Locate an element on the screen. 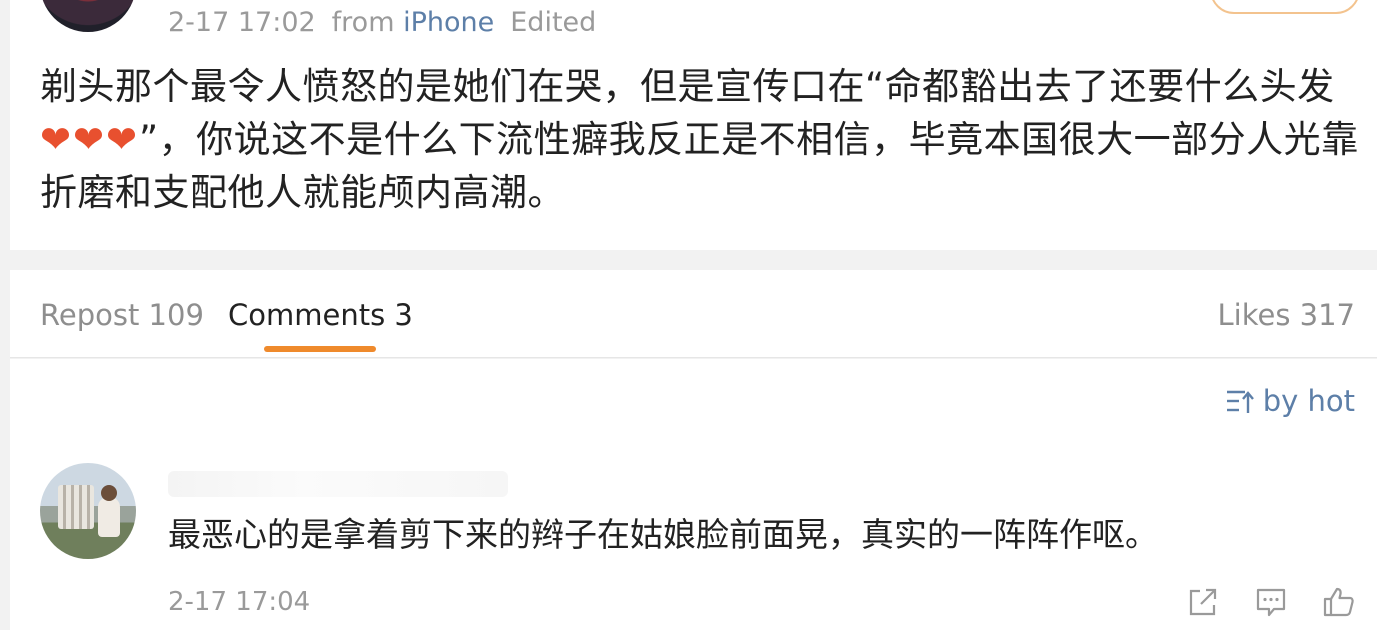  sort-icon is located at coordinates (1240, 401).